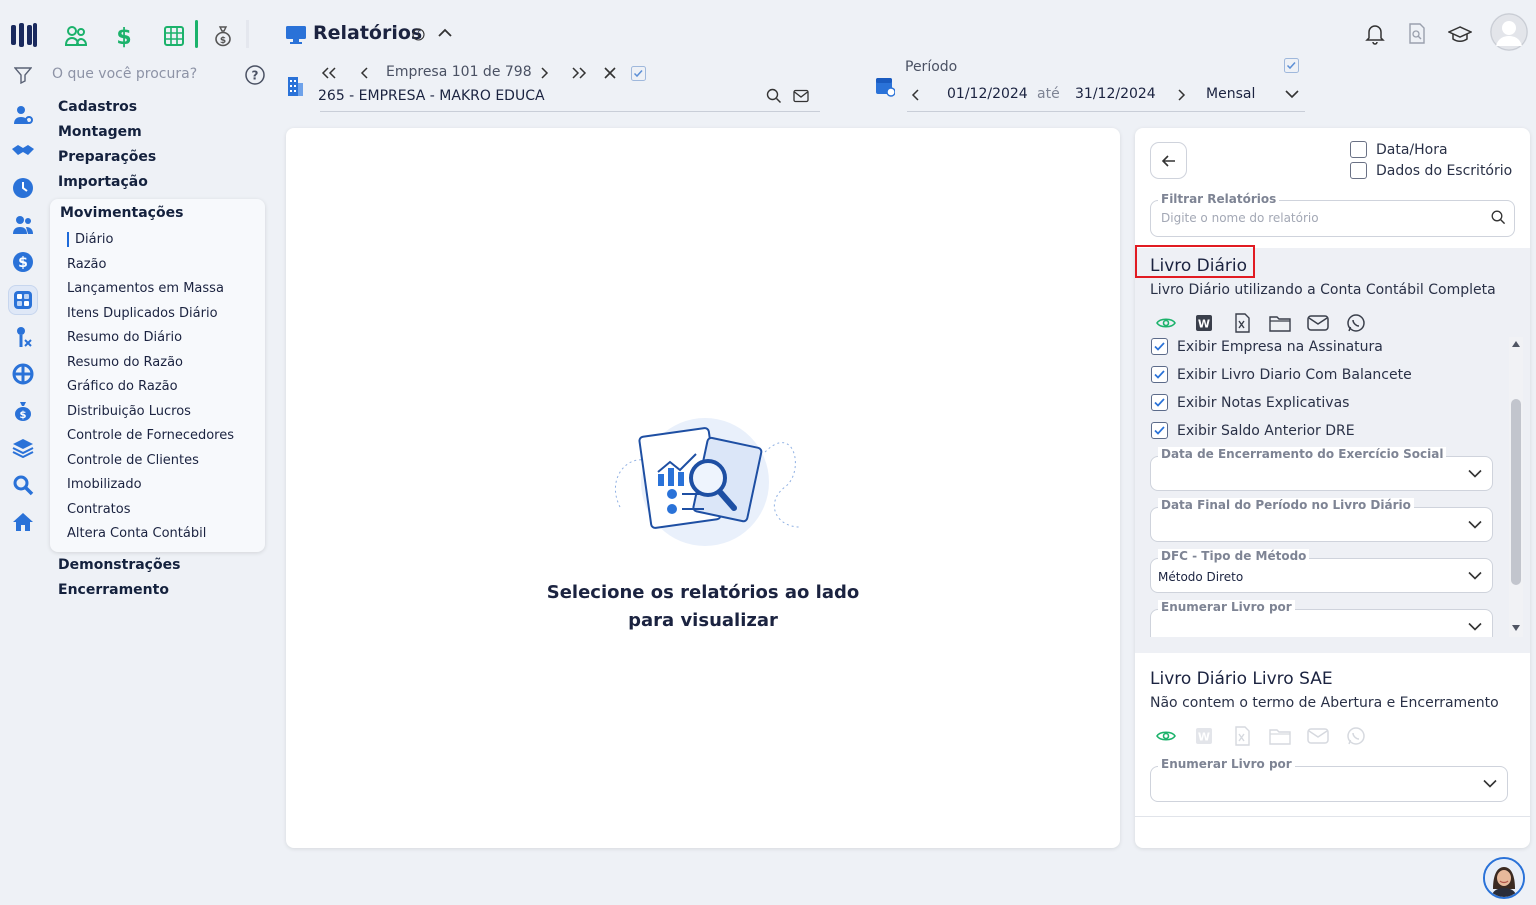 The width and height of the screenshot is (1536, 905). What do you see at coordinates (1198, 266) in the screenshot?
I see `report1-title: Livro Diário` at bounding box center [1198, 266].